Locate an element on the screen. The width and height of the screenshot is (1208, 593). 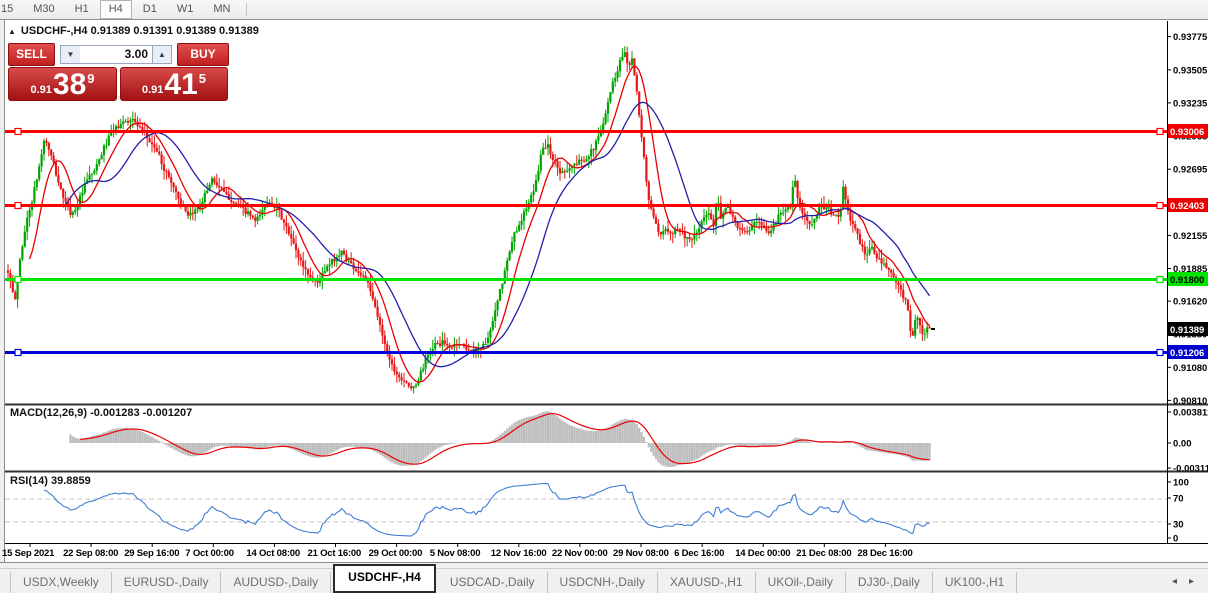
price-axis-label: 0.92695 is located at coordinates (1190, 170).